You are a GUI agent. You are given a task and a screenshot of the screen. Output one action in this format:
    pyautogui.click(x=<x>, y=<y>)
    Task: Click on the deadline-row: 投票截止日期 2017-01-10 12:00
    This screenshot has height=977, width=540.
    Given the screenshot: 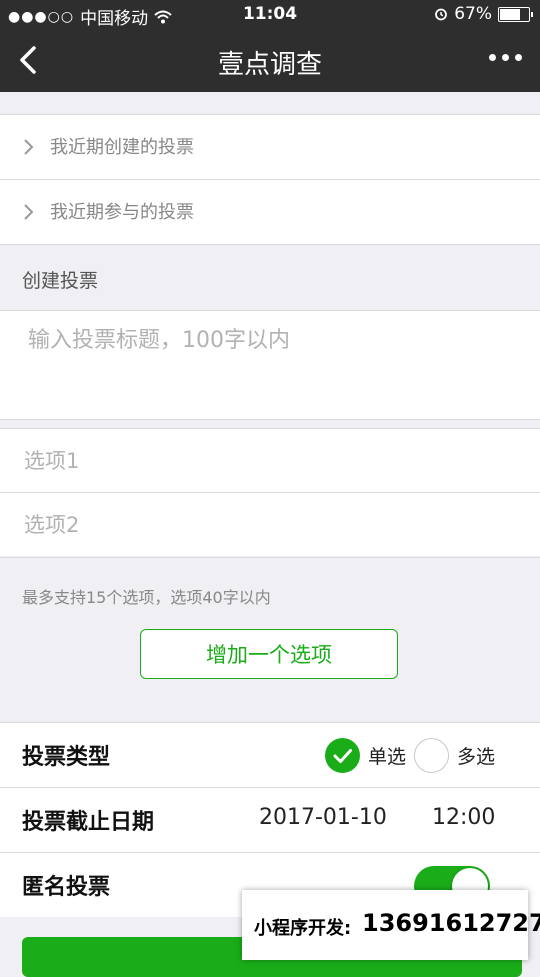 What is the action you would take?
    pyautogui.click(x=270, y=820)
    